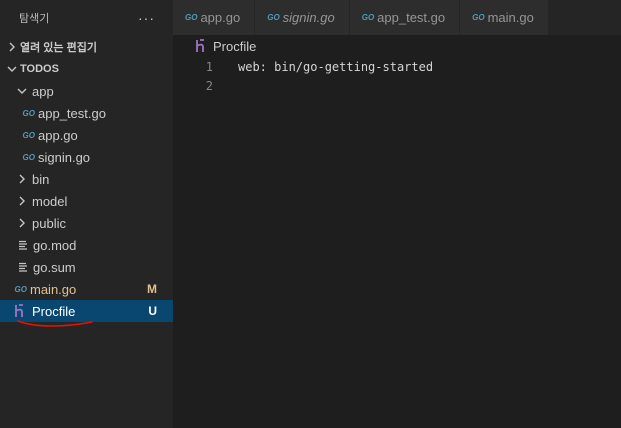 This screenshot has height=428, width=621. I want to click on tree-item-signin: GO signin.go, so click(86, 157).